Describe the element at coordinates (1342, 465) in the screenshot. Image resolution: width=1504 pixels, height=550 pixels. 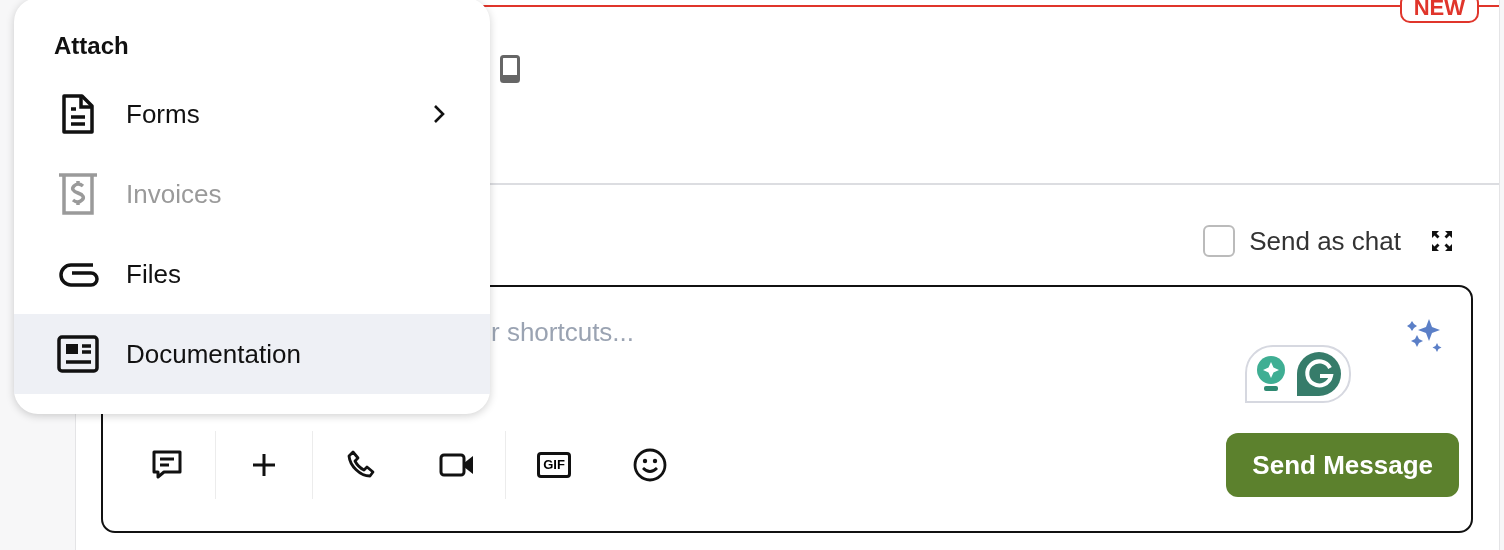
I see `send-message-button: Send Message` at that location.